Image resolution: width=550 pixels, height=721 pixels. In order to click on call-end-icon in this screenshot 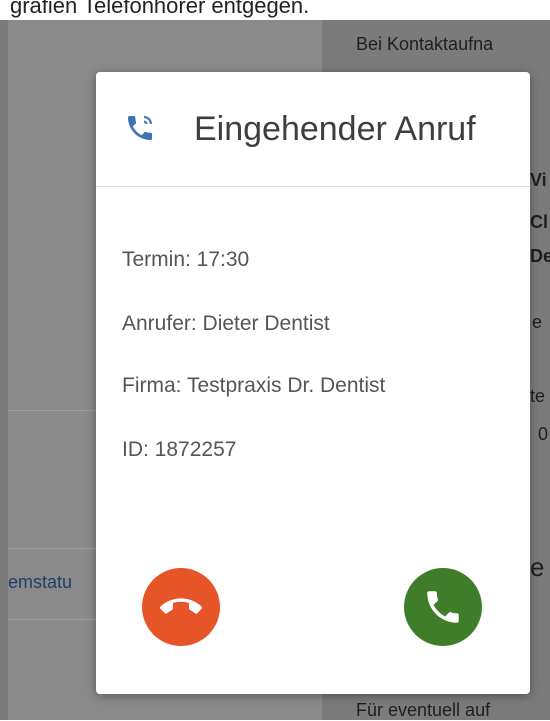, I will do `click(181, 606)`.